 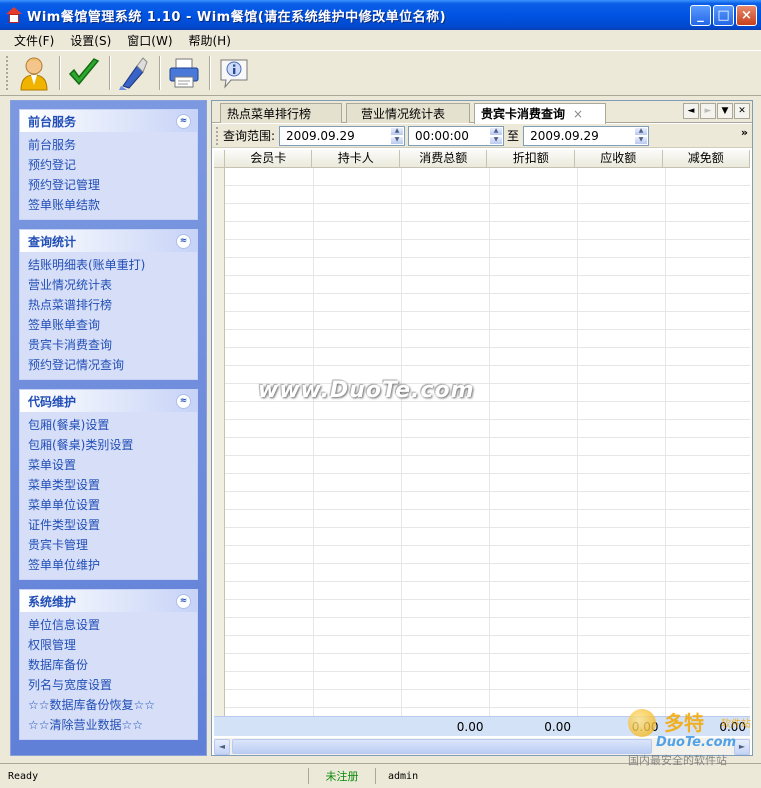 I want to click on group-front-service: 前台服务 ≈ 前台服务 预约登记 预约登记管理 签单账单结款, so click(x=108, y=164).